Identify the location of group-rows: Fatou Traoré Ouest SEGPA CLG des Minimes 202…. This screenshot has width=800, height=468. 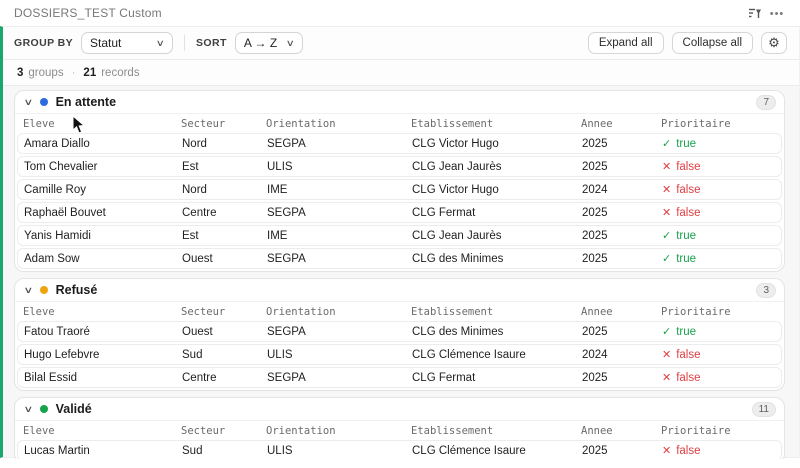
(399, 354).